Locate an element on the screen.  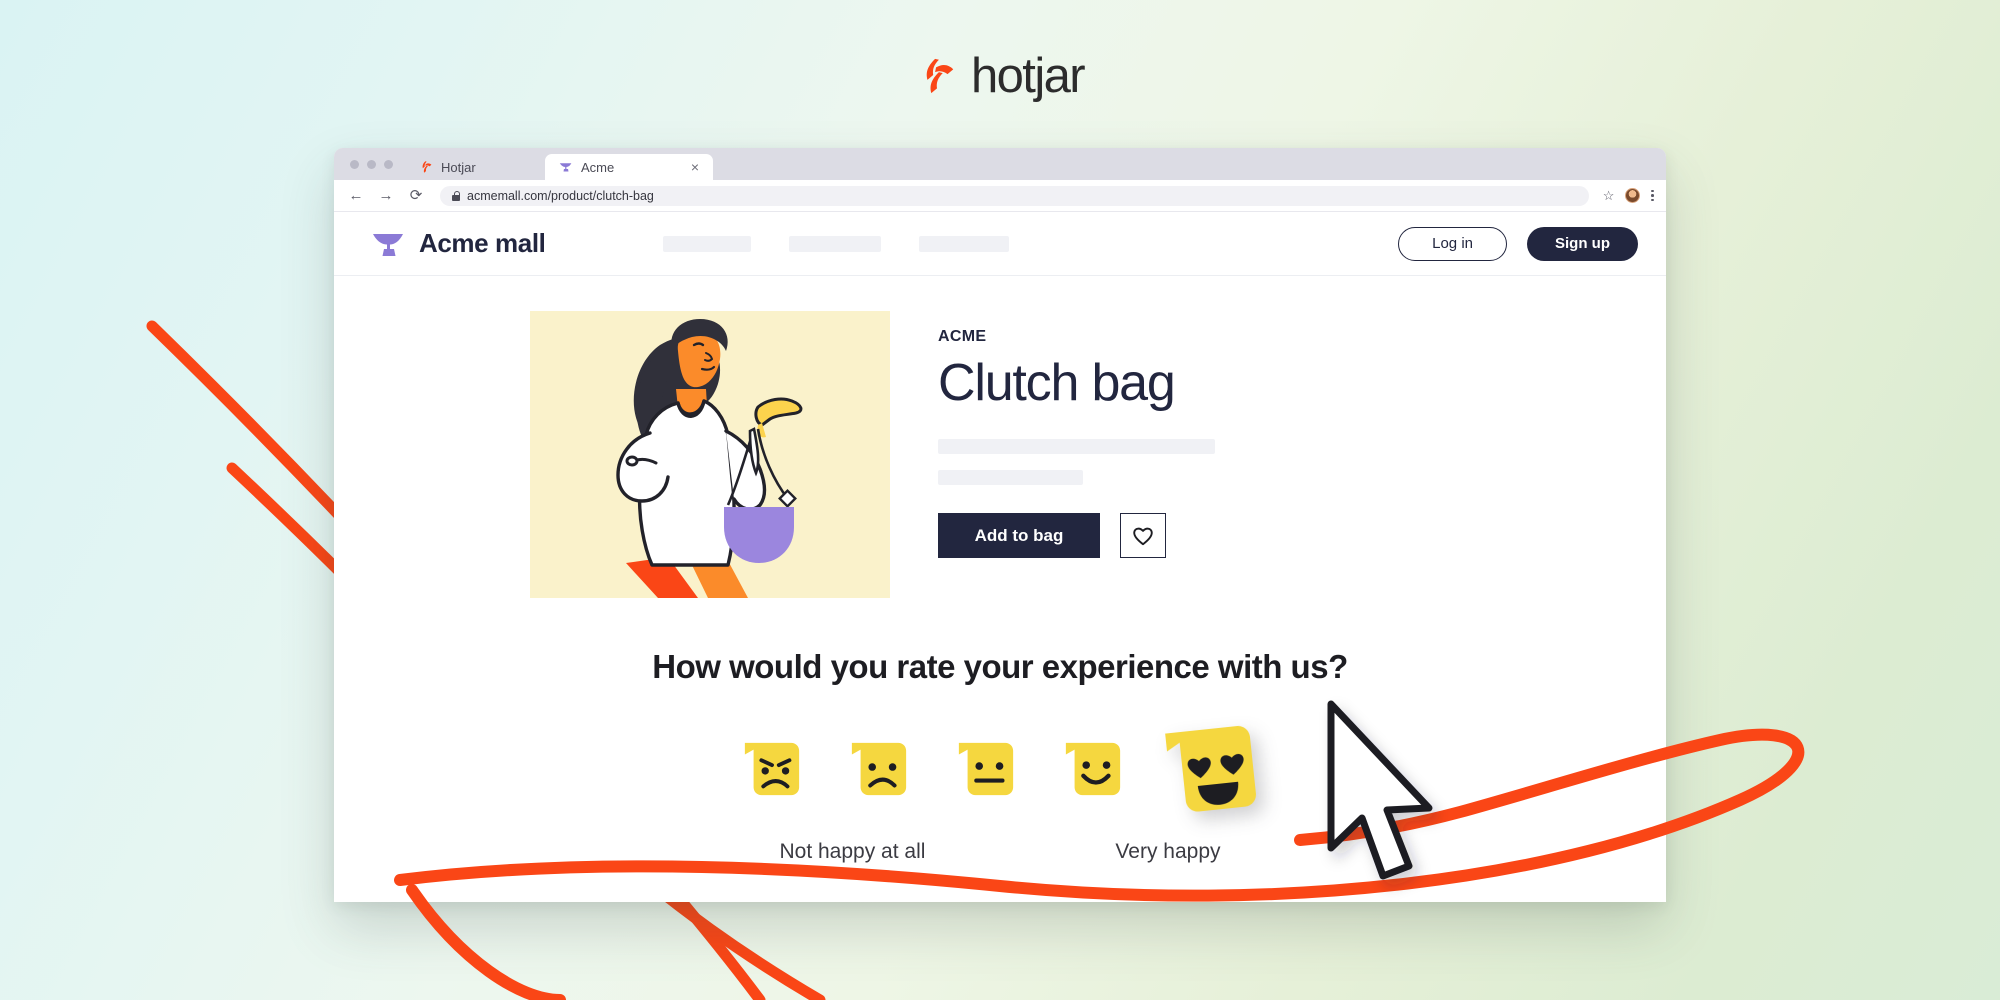
neutral-face-icon is located at coordinates (986, 769).